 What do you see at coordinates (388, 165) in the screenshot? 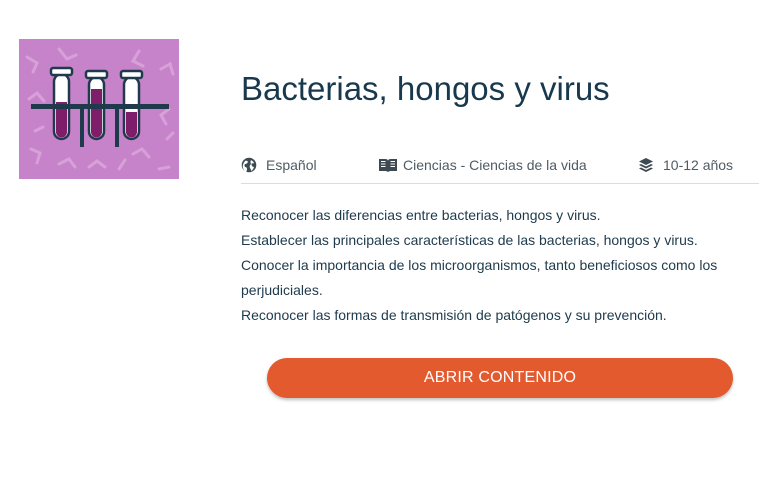
I see `open-book-icon` at bounding box center [388, 165].